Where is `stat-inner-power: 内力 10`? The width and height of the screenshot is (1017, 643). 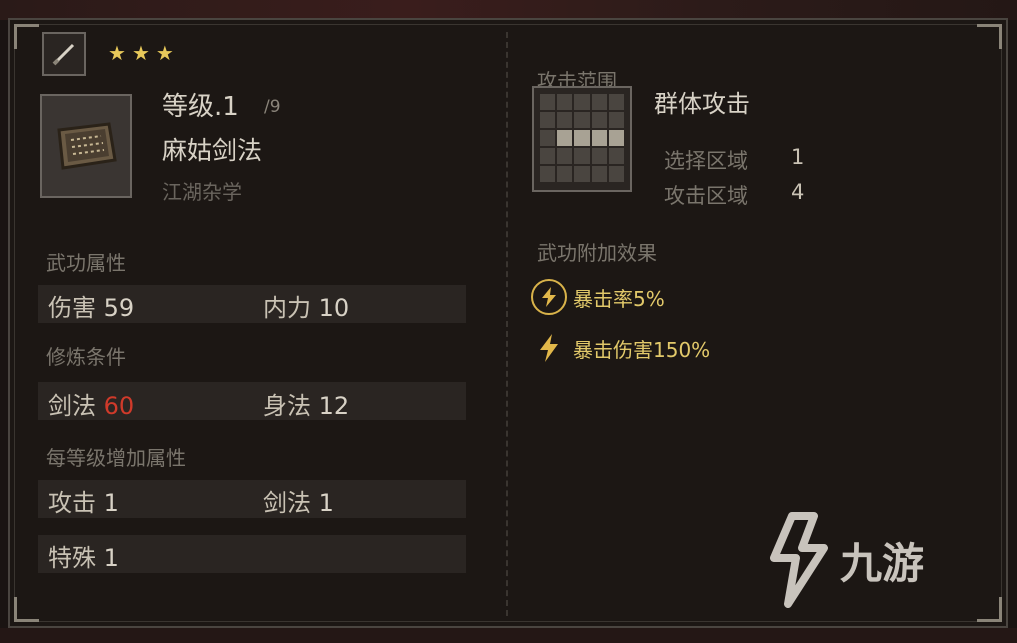 stat-inner-power: 内力 10 is located at coordinates (306, 305).